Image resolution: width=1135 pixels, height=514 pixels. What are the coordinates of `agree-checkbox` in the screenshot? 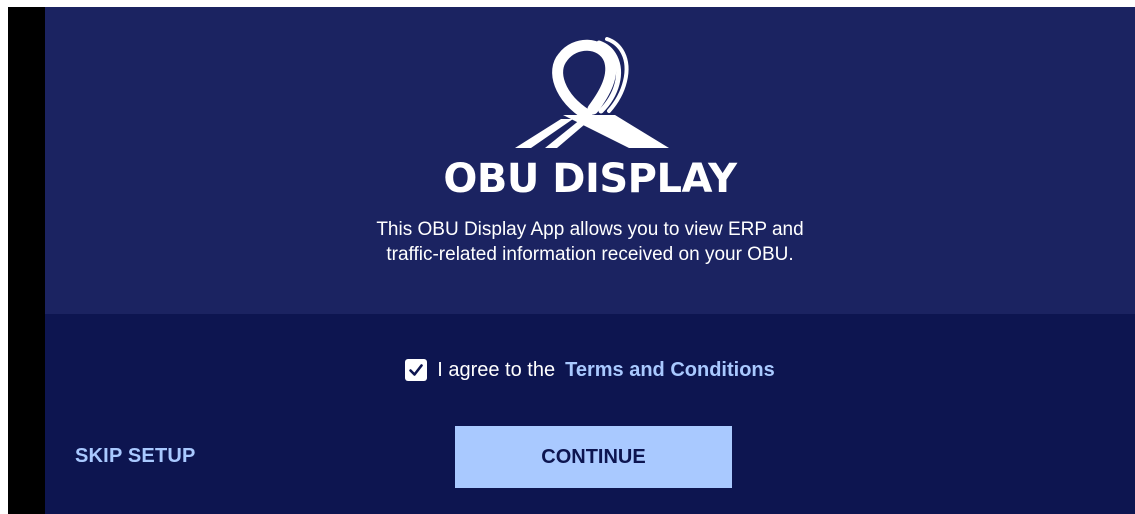 It's located at (416, 370).